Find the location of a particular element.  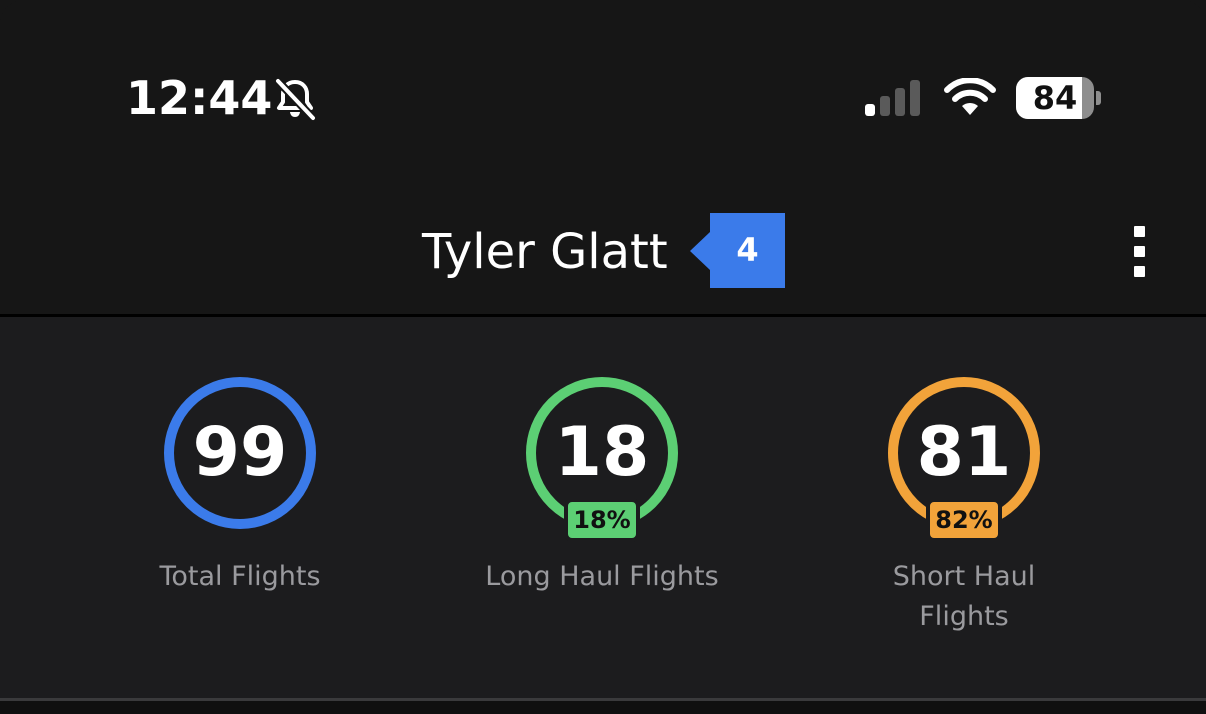

battery-icon: 84 is located at coordinates (1055, 98).